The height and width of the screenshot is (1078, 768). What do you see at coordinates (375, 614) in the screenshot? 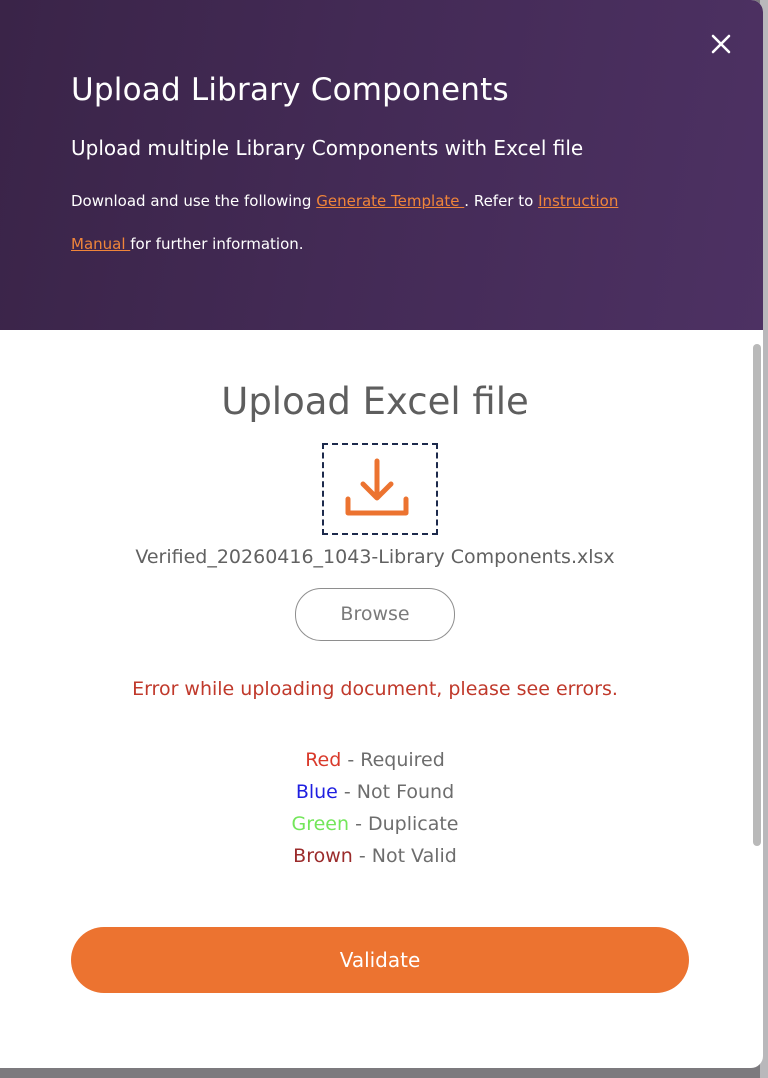
I see `browse-button: Browse` at bounding box center [375, 614].